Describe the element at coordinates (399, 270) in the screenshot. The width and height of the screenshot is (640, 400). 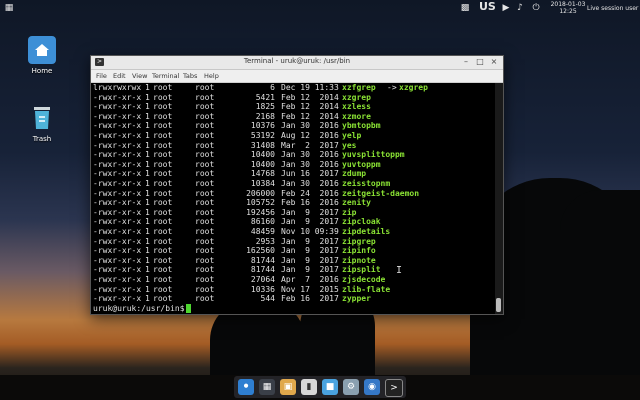
I see `mouse-ibeam-cursor: I` at that location.